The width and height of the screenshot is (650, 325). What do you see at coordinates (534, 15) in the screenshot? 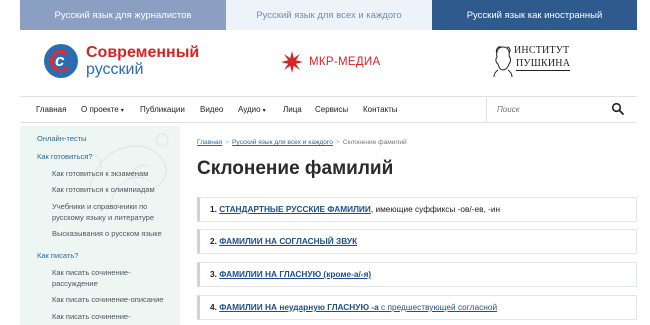
I see `tab-foreign: Русский язык как иностранный` at bounding box center [534, 15].